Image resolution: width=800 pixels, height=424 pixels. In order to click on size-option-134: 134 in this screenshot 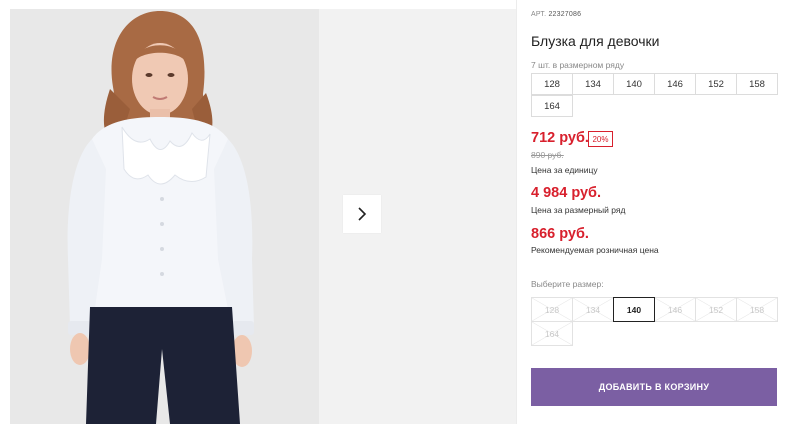, I will do `click(593, 309)`.